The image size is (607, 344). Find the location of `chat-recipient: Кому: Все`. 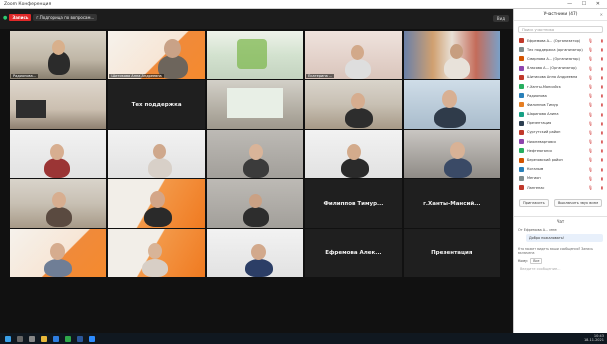

chat-recipient: Кому: Все is located at coordinates (560, 261).